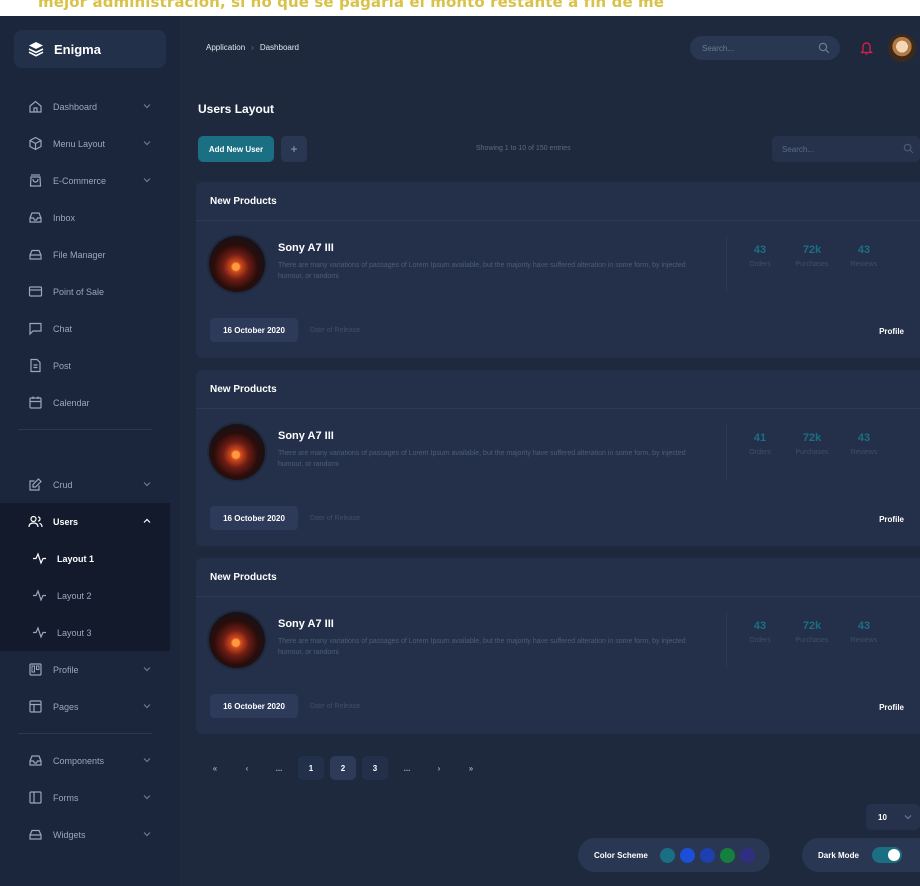 Image resolution: width=920 pixels, height=886 pixels. Describe the element at coordinates (35, 402) in the screenshot. I see `calendar-icon` at that location.